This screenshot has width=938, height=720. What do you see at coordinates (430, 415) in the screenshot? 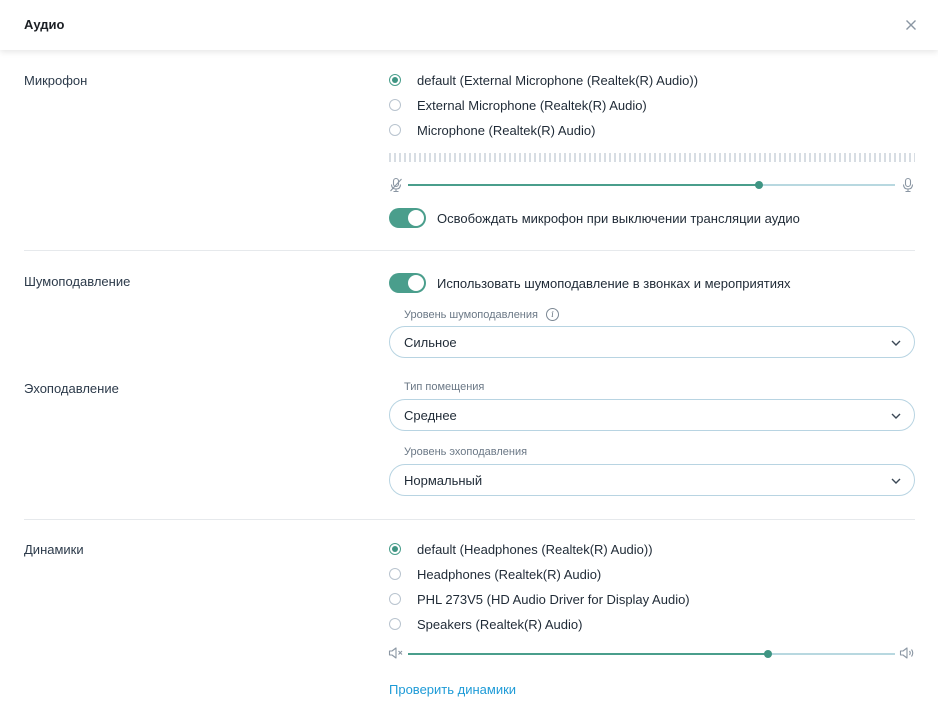
I see `room-type-value: Среднее` at bounding box center [430, 415].